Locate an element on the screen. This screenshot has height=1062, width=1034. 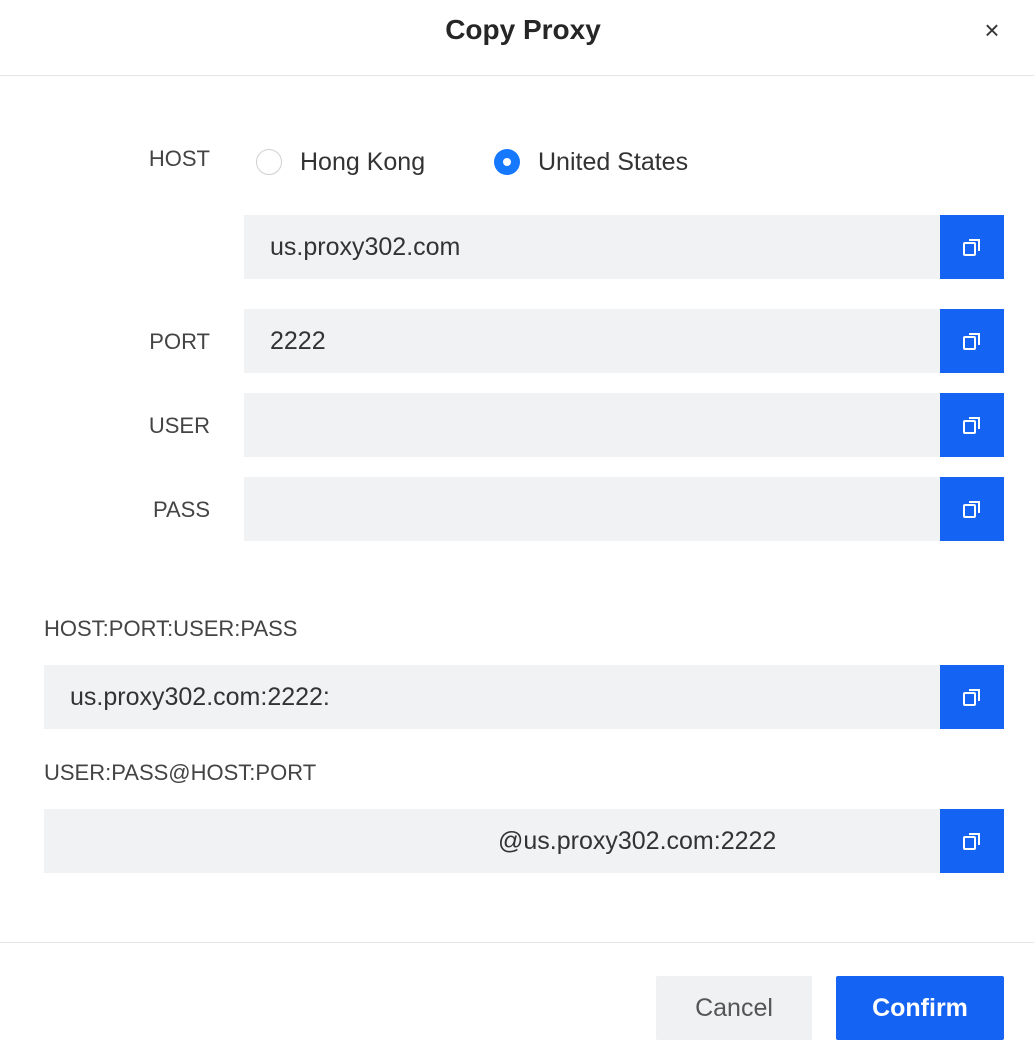
copy-host-button is located at coordinates (972, 247).